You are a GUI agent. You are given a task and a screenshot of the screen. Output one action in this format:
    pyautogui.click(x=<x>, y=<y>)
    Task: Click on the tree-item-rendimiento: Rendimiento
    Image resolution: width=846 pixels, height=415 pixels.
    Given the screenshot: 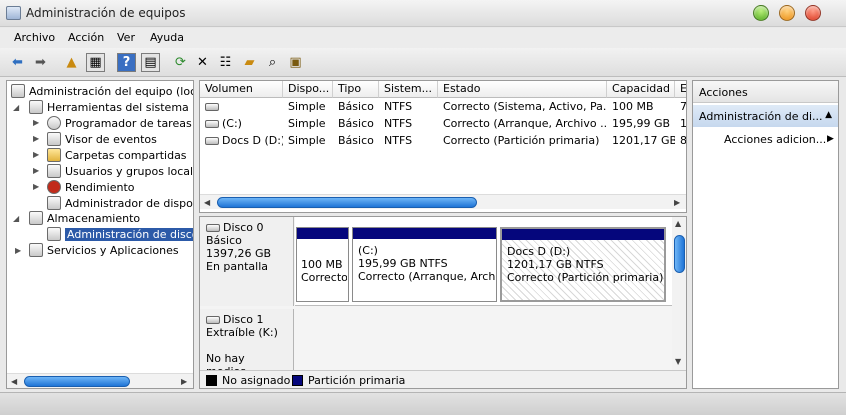 What is the action you would take?
    pyautogui.click(x=120, y=187)
    